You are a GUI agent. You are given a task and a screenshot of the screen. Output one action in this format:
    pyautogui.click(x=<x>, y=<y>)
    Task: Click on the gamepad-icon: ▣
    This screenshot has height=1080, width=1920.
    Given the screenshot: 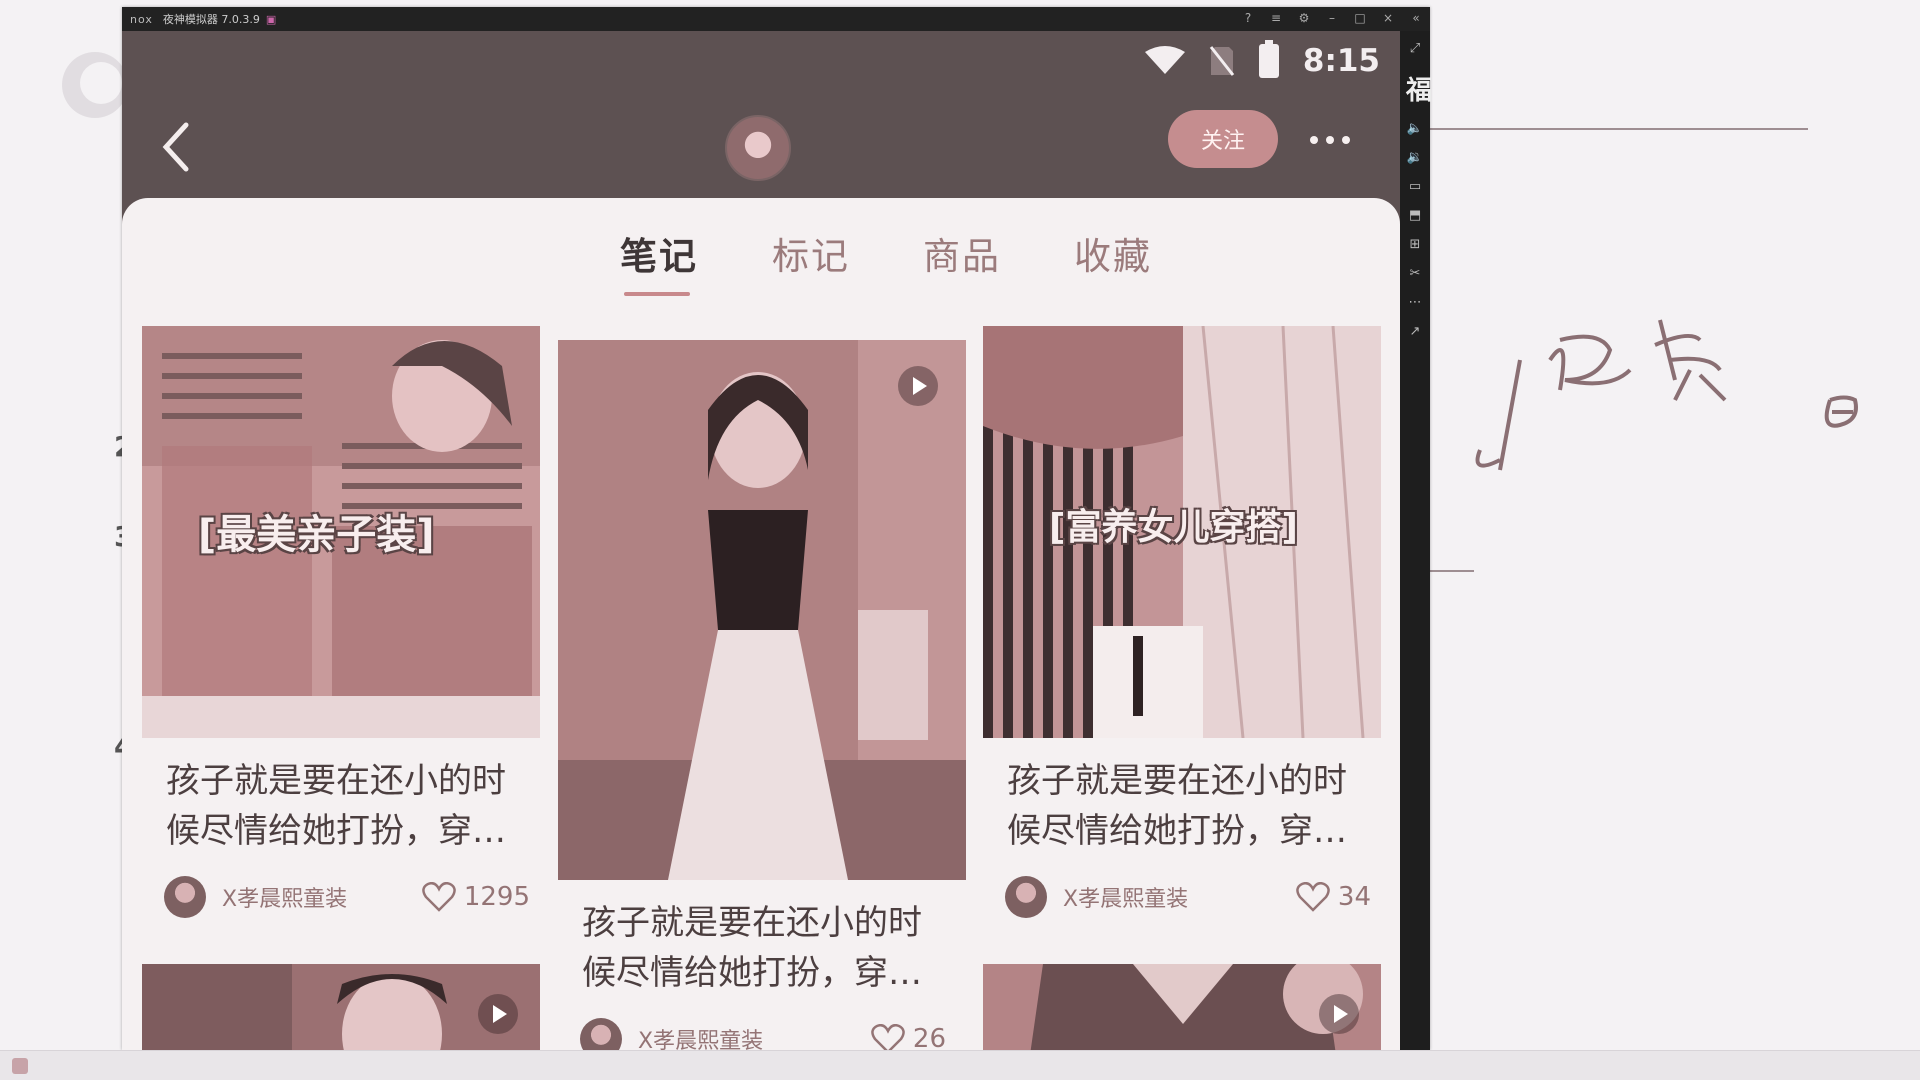 What is the action you would take?
    pyautogui.click(x=271, y=19)
    